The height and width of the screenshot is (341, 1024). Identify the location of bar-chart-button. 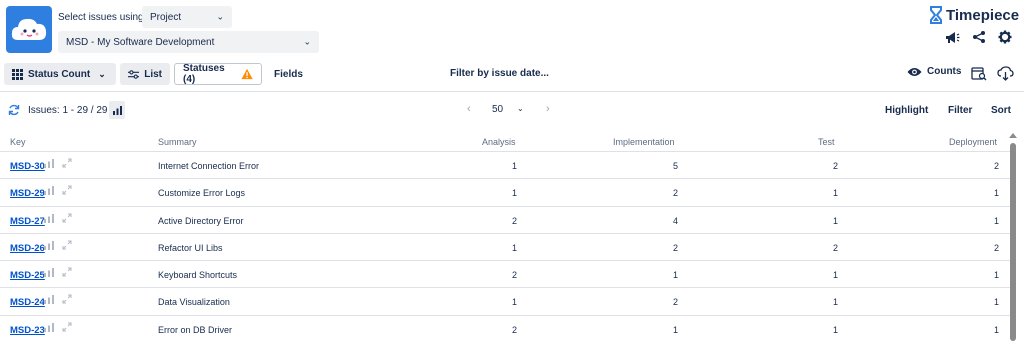
(117, 110).